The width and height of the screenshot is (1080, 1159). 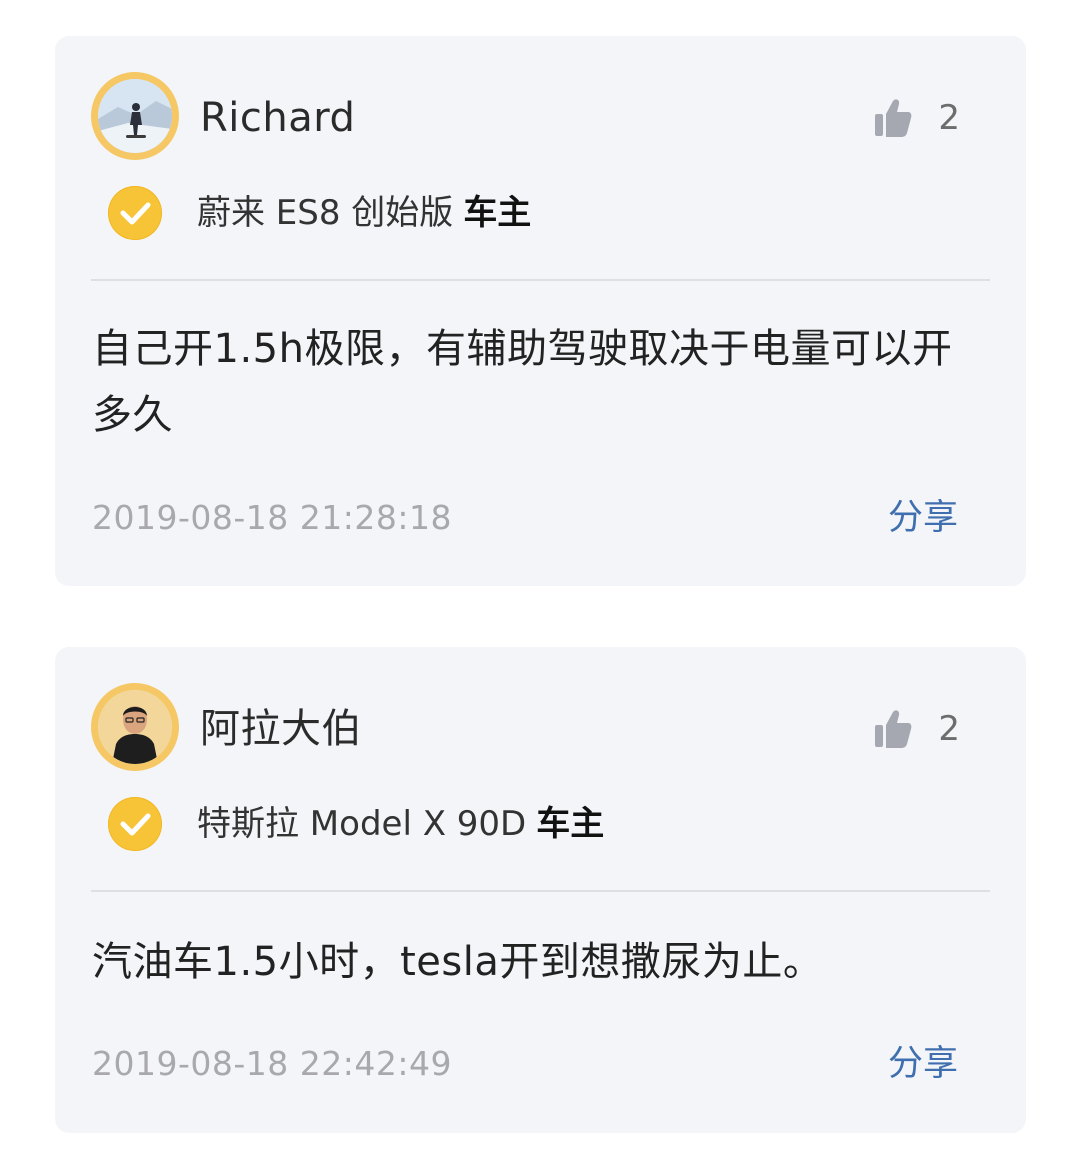 I want to click on owner-car: 特斯拉 Model X 90D, so click(x=362, y=824).